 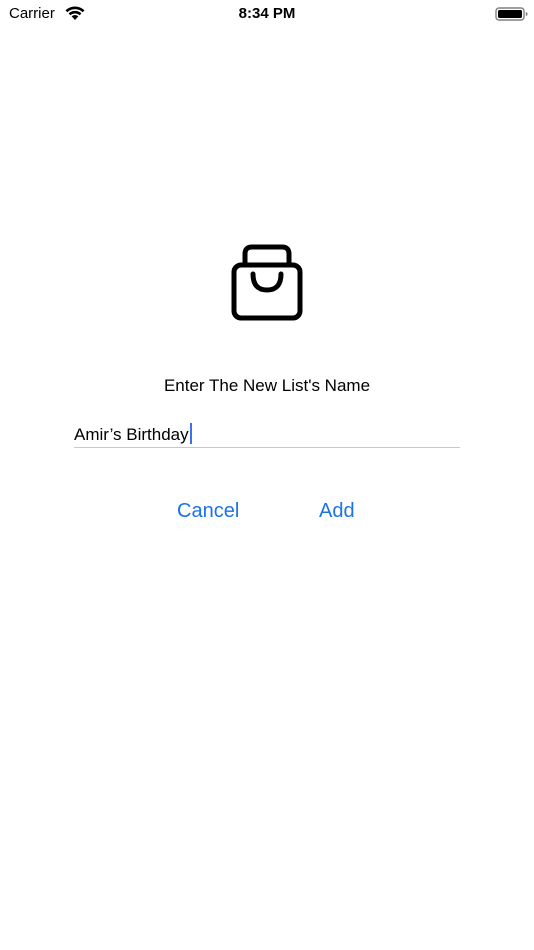 I want to click on clock-time: 8:34 PM, so click(x=267, y=13).